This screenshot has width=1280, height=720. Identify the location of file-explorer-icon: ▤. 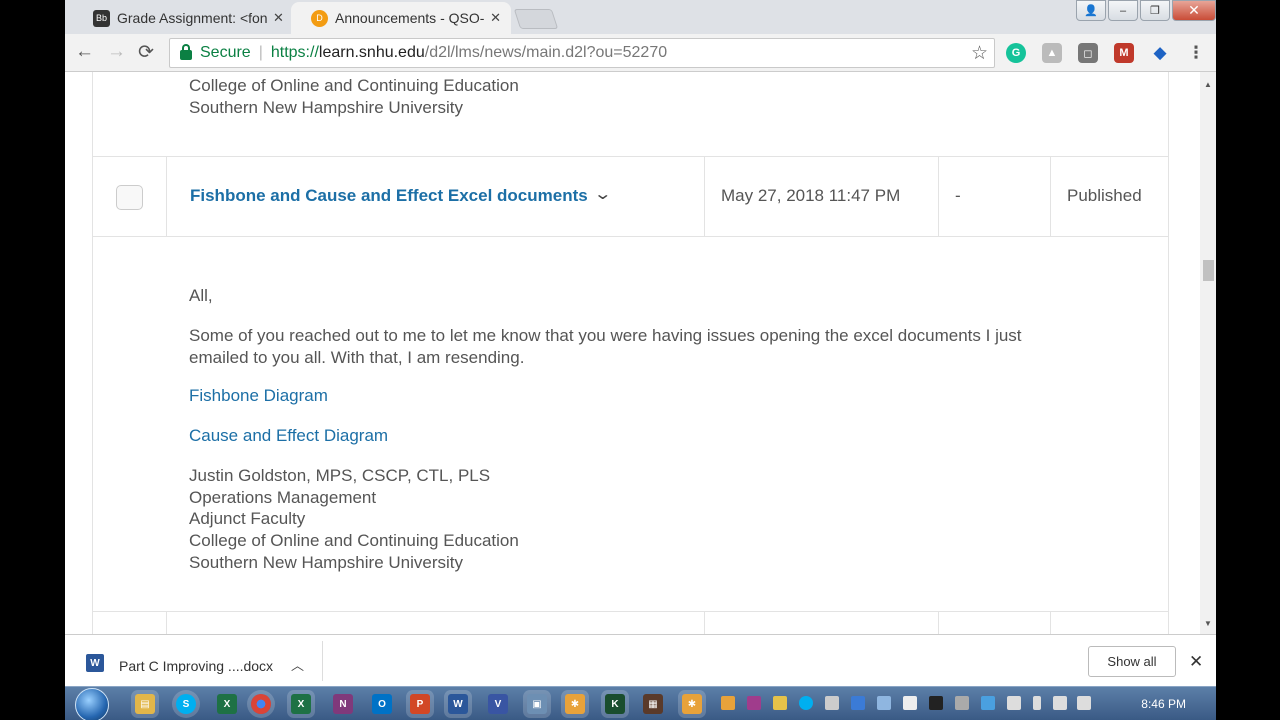
(145, 704).